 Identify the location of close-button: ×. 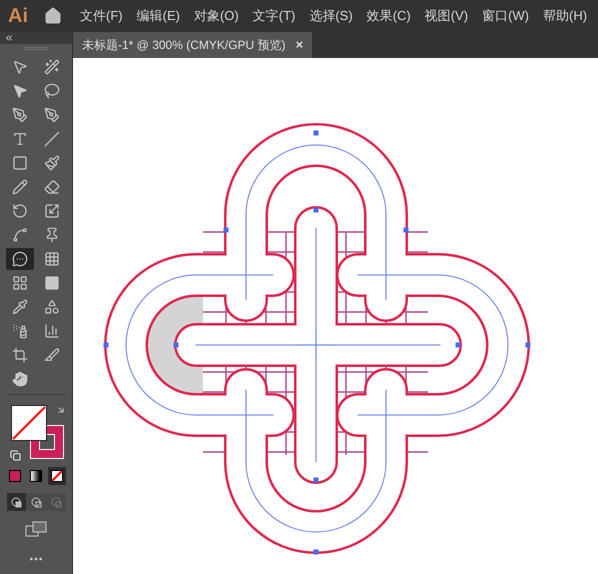
(300, 45).